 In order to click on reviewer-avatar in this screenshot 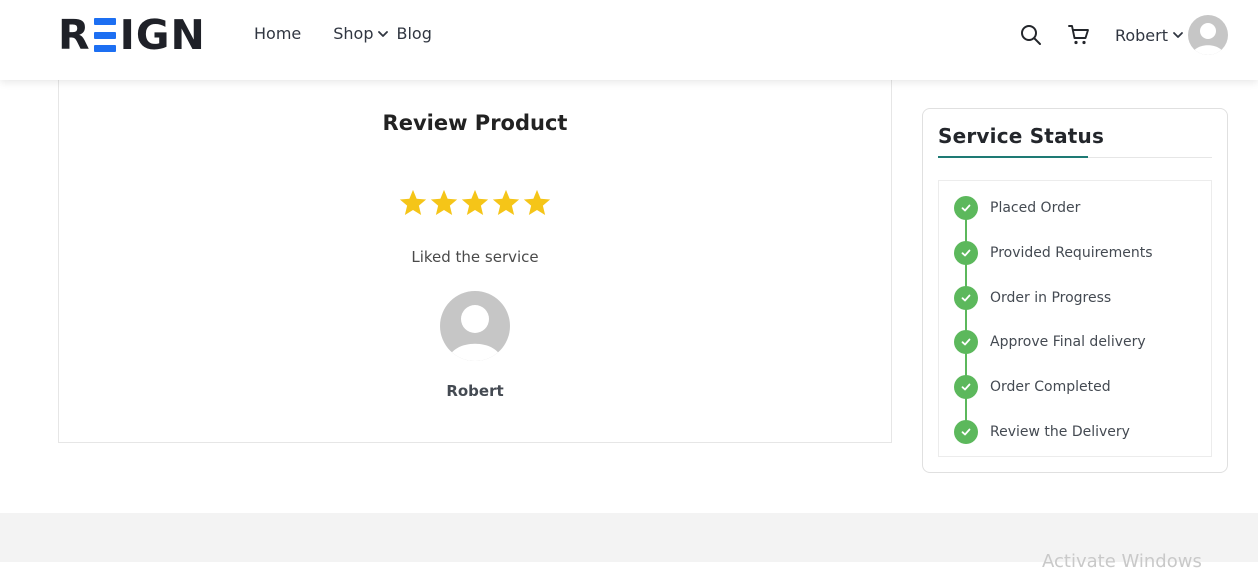, I will do `click(475, 326)`.